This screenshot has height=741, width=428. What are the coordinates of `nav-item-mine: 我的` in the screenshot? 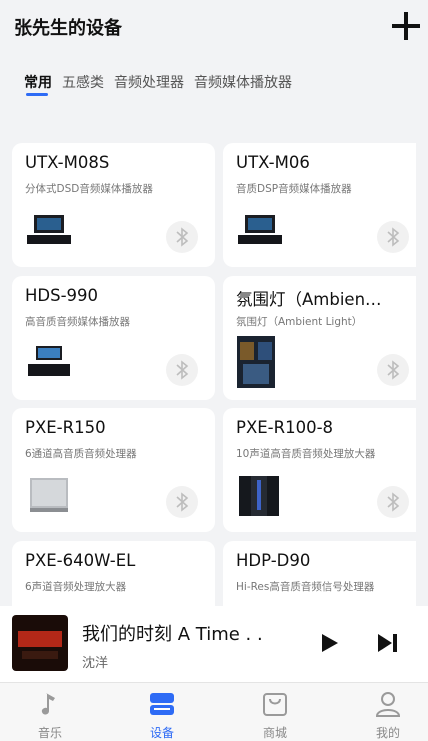 It's located at (388, 712).